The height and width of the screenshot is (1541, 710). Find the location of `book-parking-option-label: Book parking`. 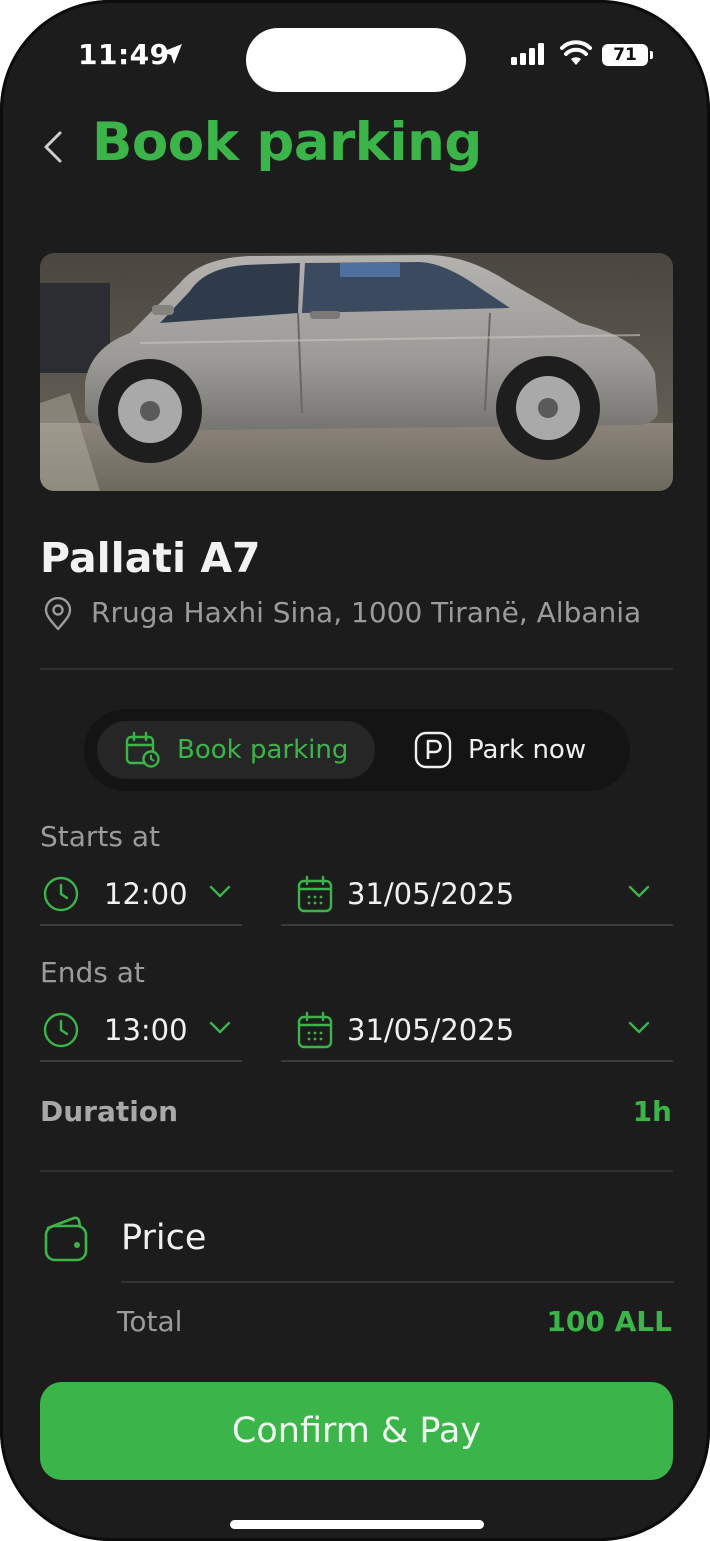

book-parking-option-label: Book parking is located at coordinates (263, 750).